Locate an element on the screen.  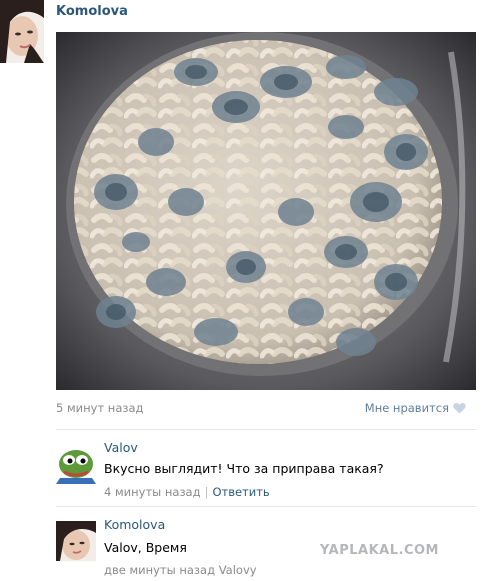
watermark: YAPLAKAL.COM is located at coordinates (379, 550).